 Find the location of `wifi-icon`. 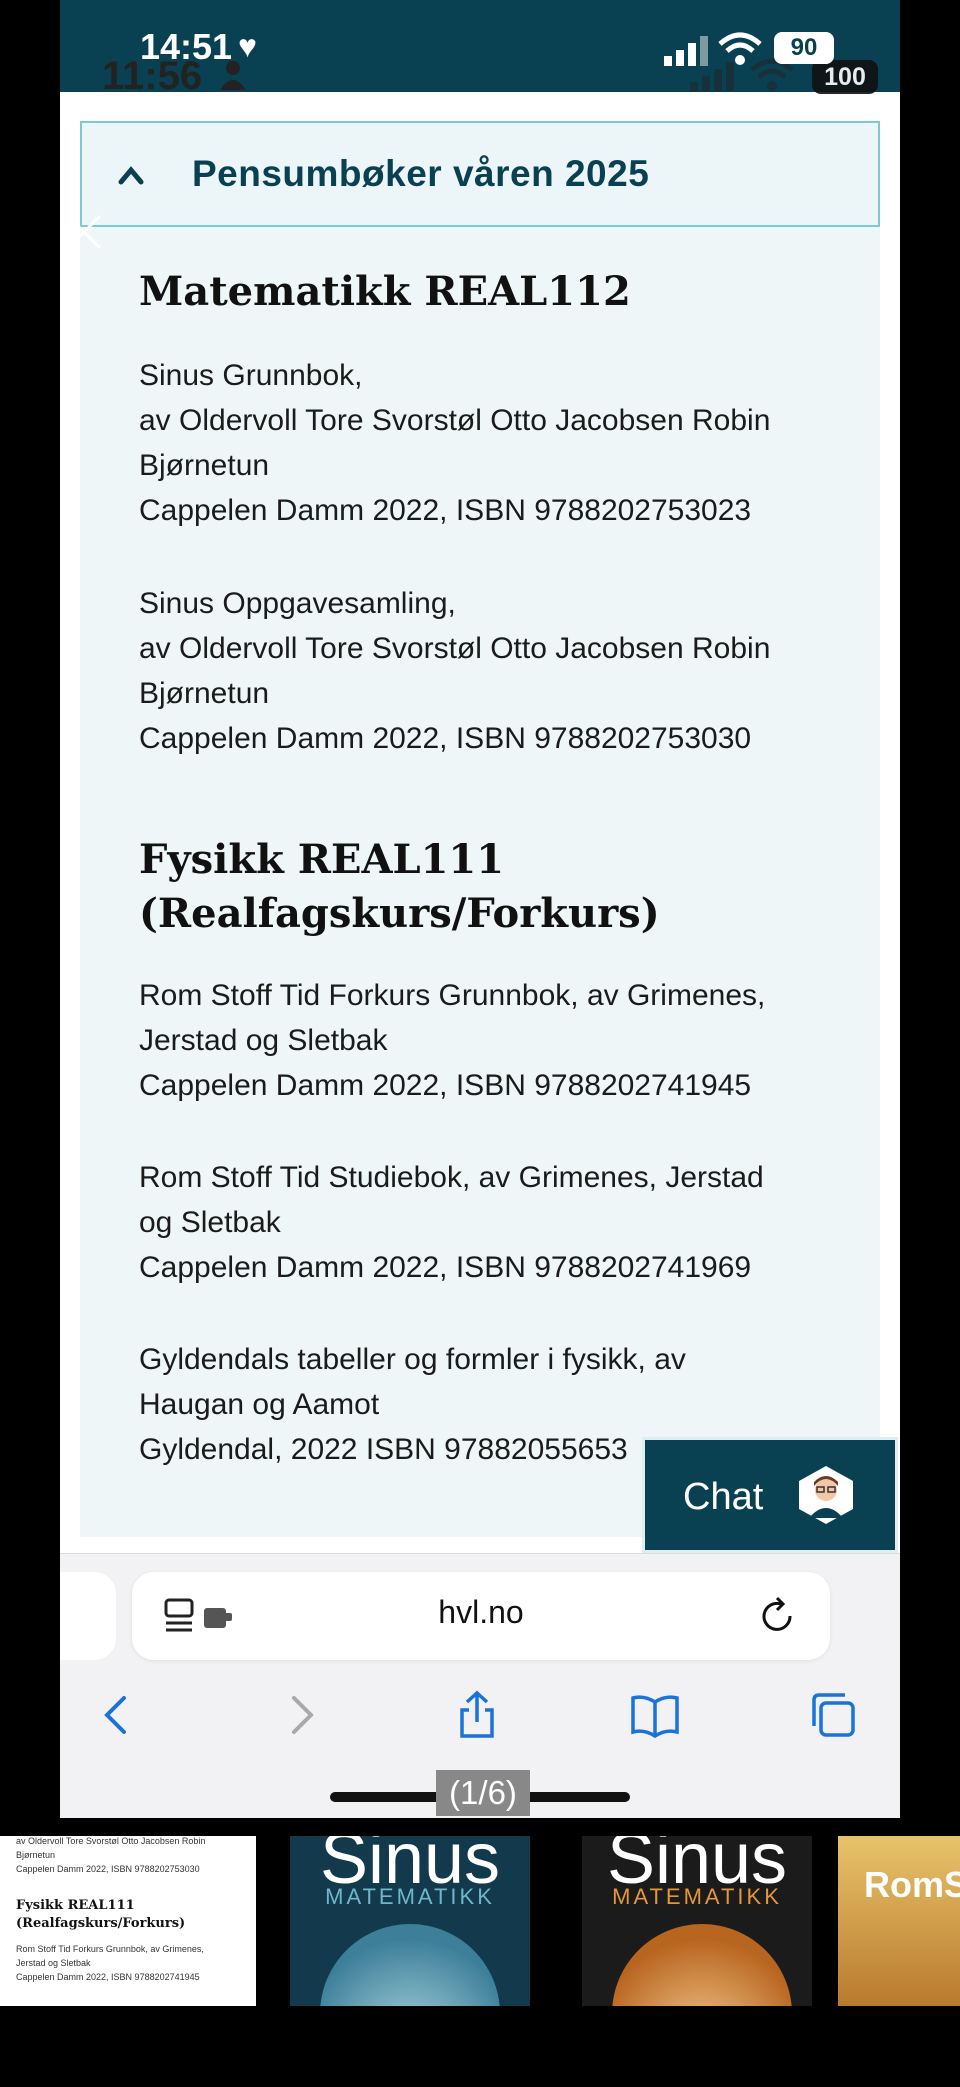

wifi-icon is located at coordinates (740, 48).